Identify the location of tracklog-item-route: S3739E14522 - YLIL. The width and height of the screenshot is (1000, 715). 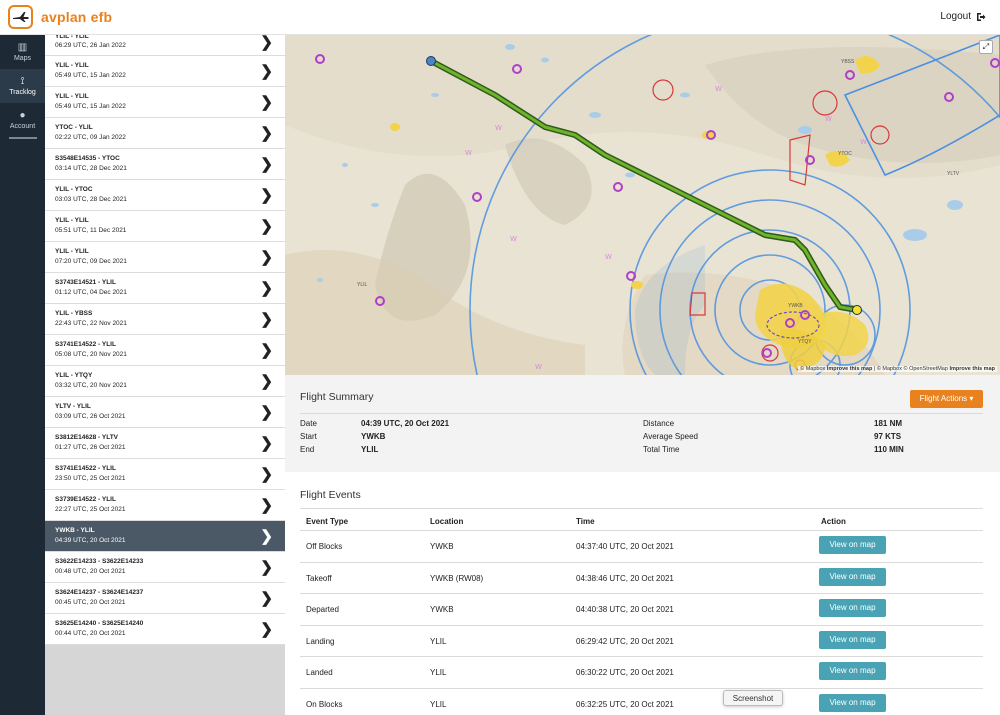
(85, 499).